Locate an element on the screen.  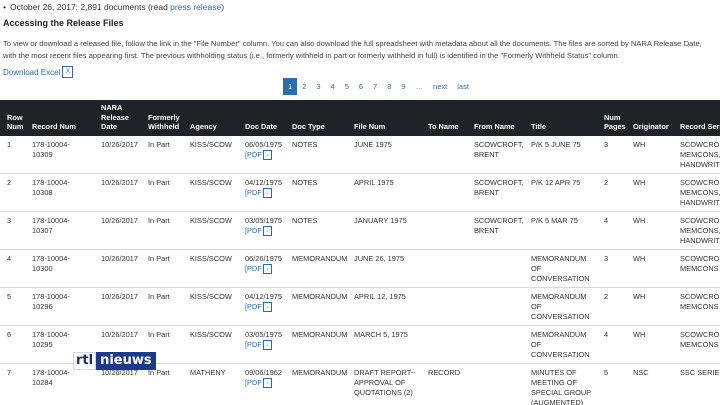
page-link-7: 7 is located at coordinates (375, 86).